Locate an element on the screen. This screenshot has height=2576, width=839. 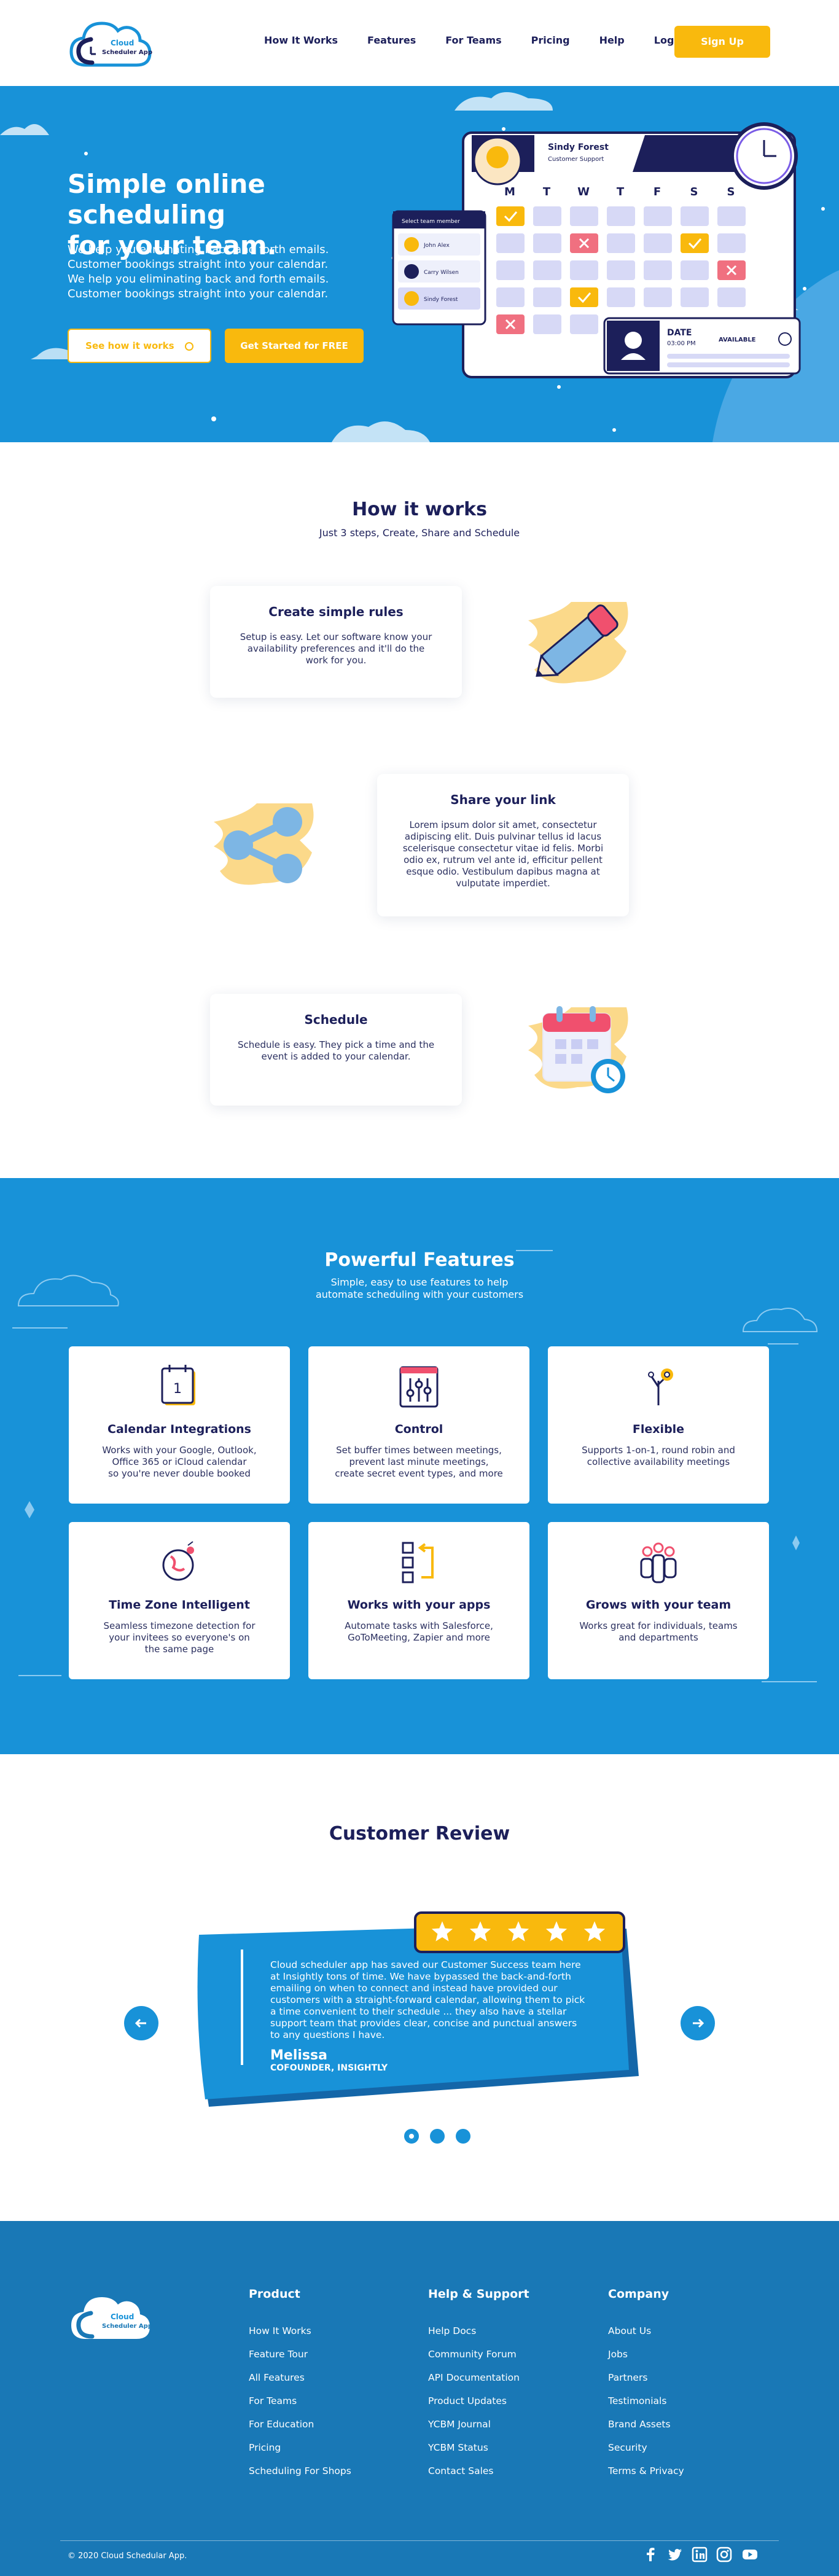
footer-link: YCBM Status is located at coordinates (478, 2447).